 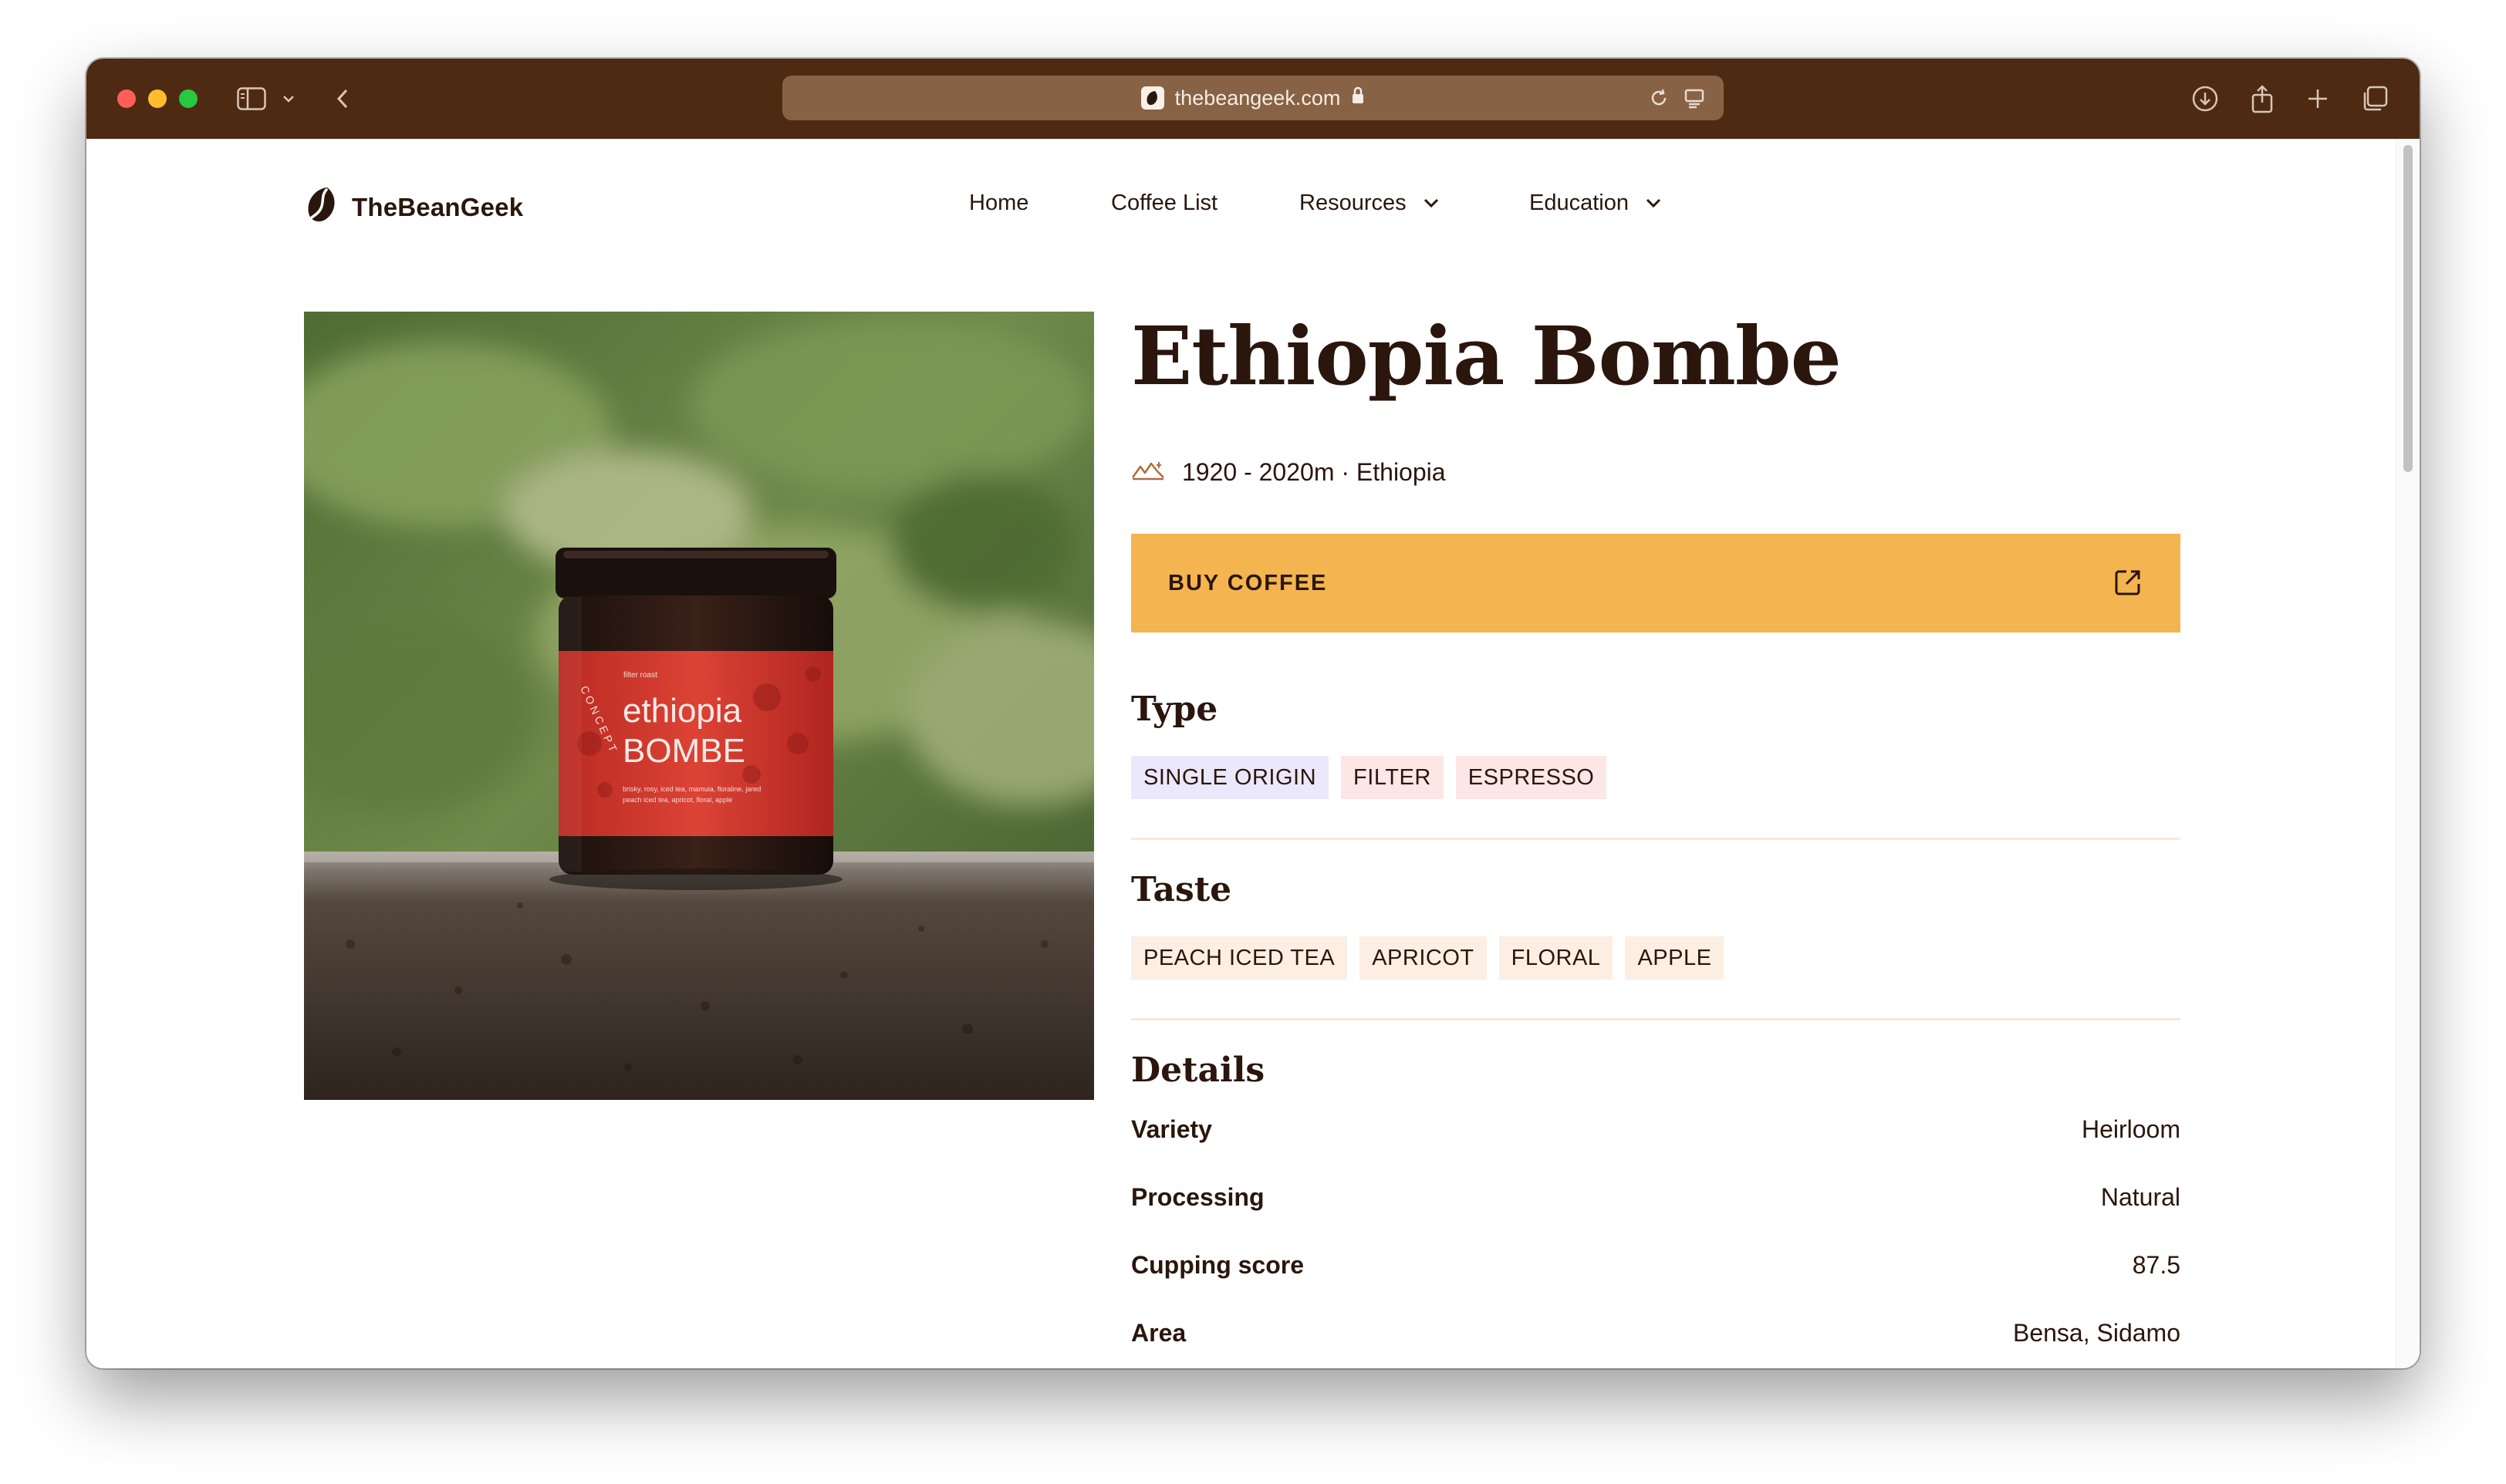 I want to click on jar-line2-text: BOMBE, so click(x=684, y=751).